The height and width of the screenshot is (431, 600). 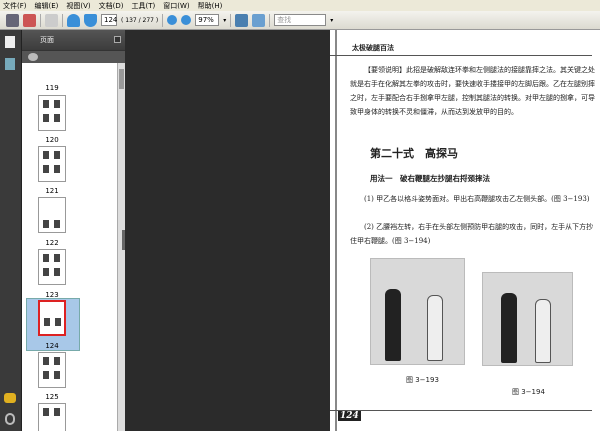 What do you see at coordinates (15, 6) in the screenshot?
I see `menu-file: 文件(F)` at bounding box center [15, 6].